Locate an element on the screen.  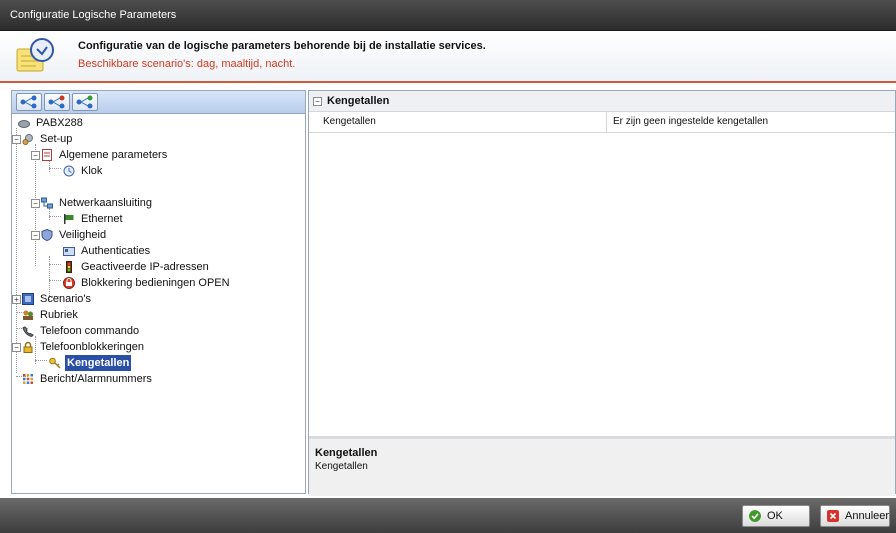
ok-button-label: OK is located at coordinates (775, 516).